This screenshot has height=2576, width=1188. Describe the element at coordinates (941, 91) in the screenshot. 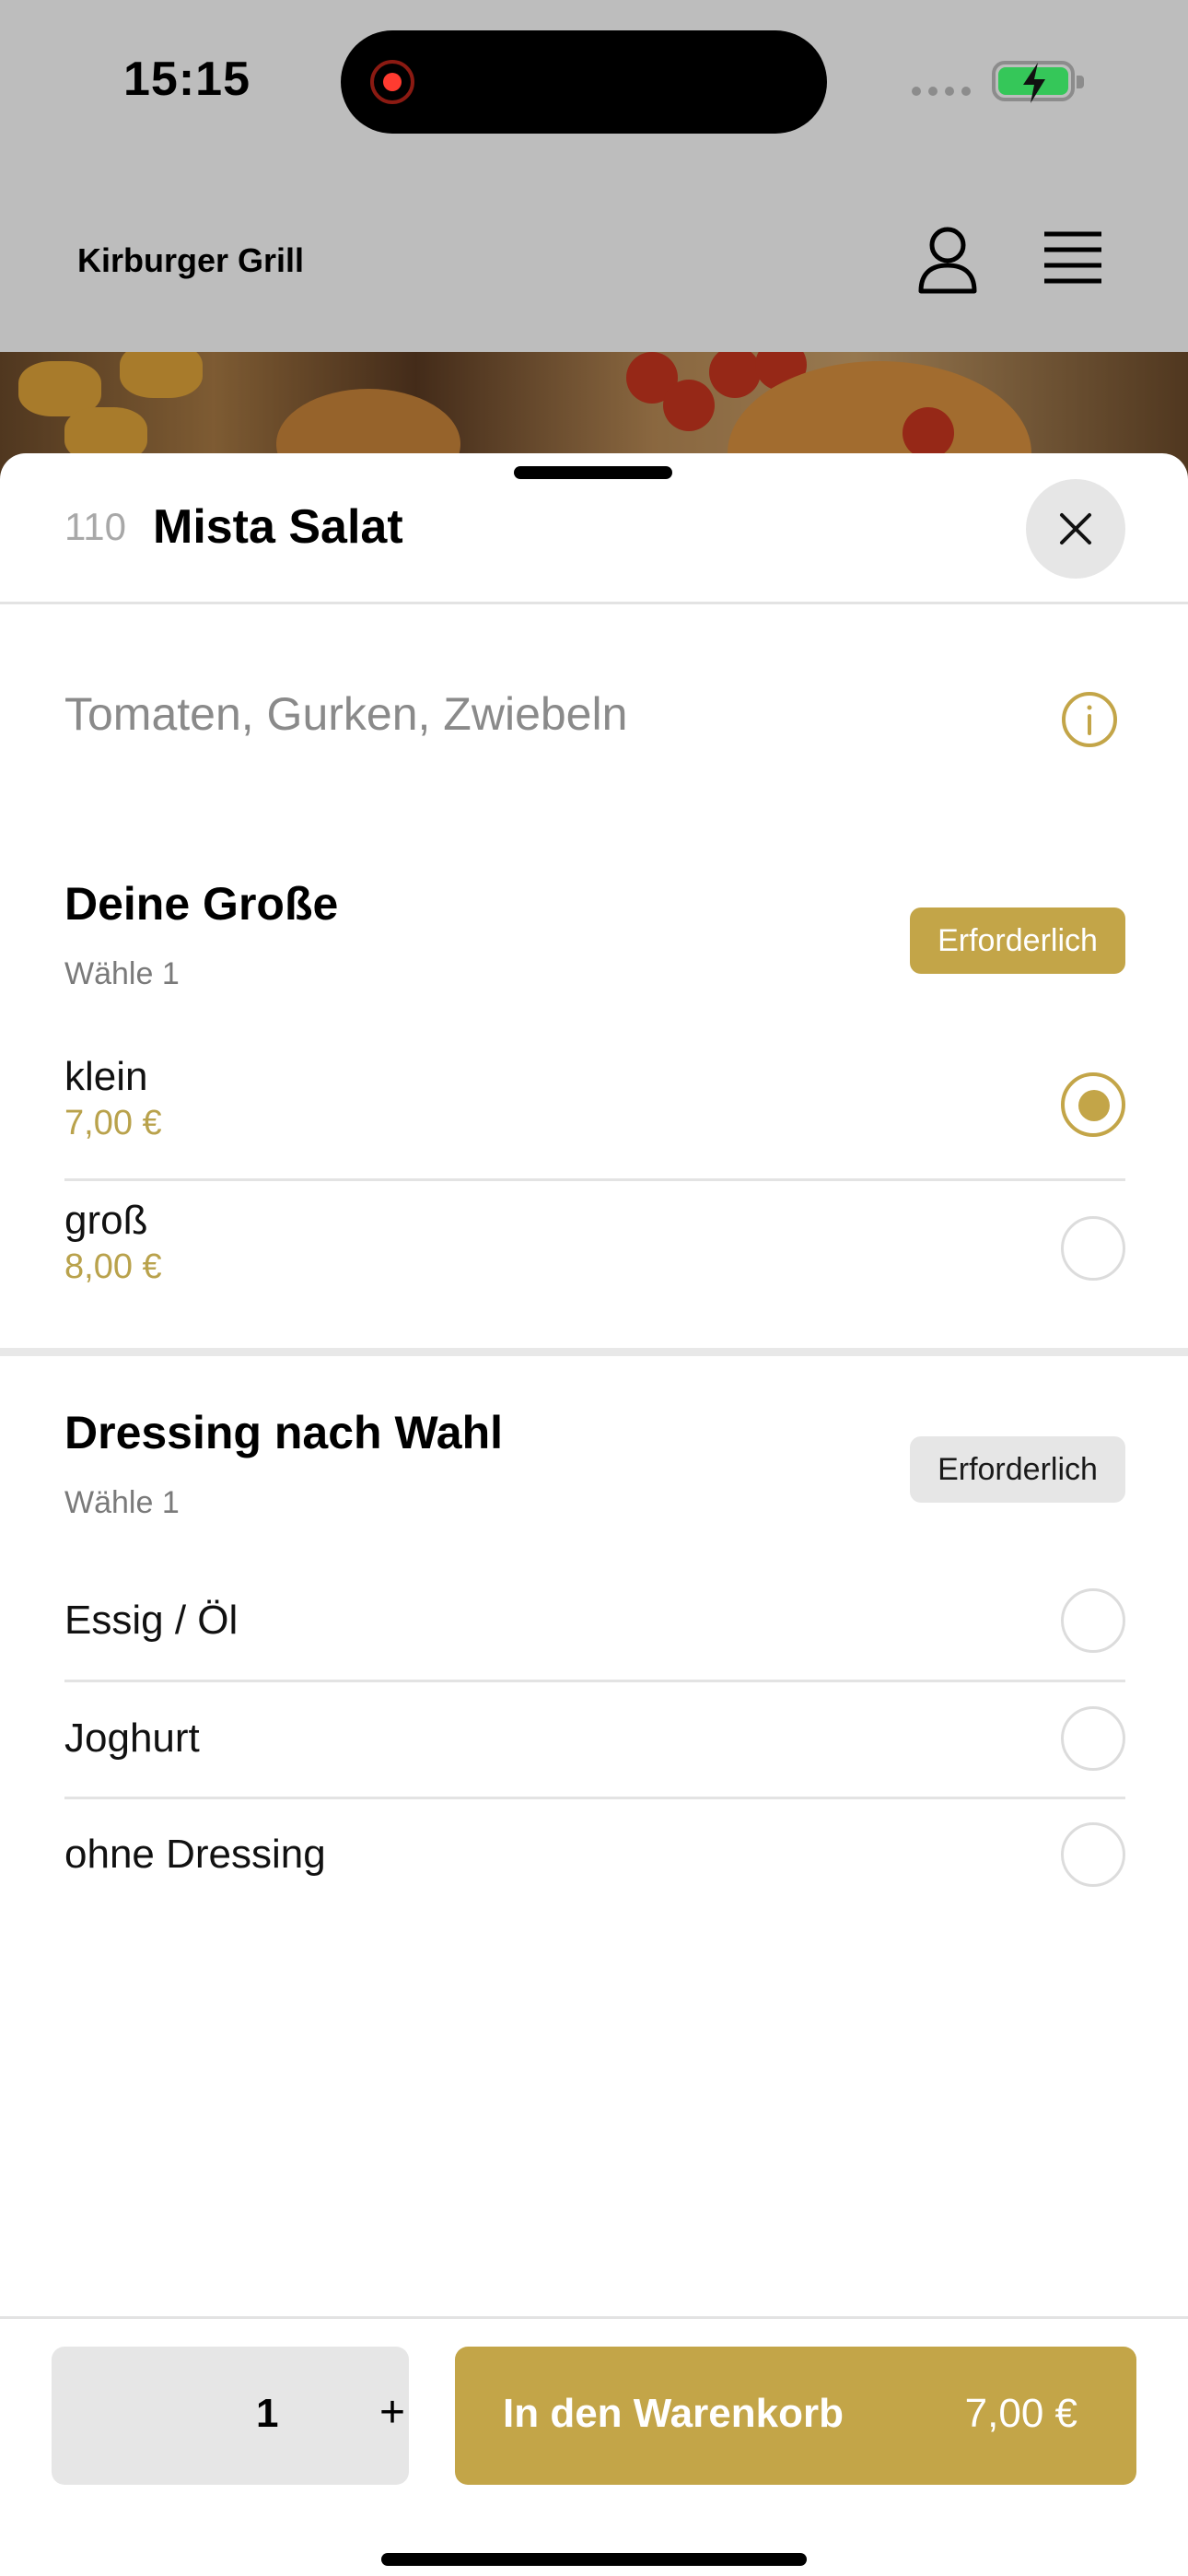

I see `signal-icon` at that location.